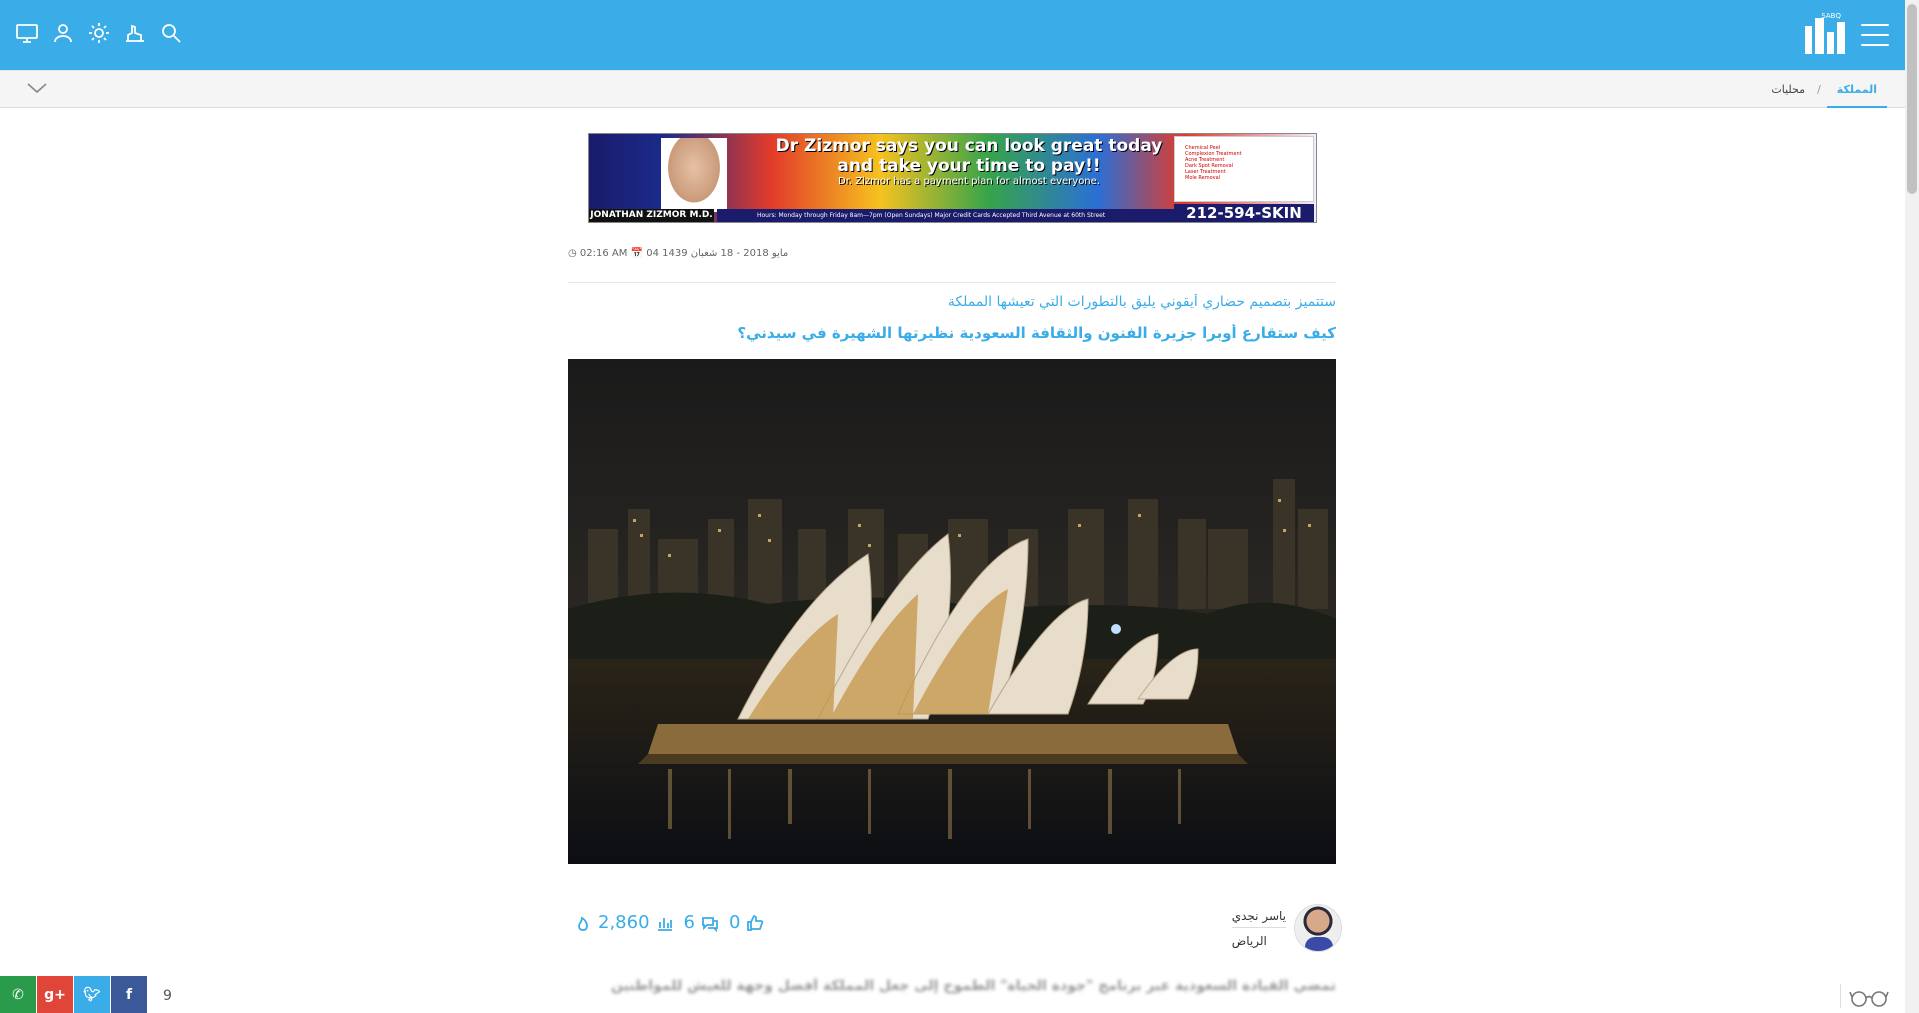 The height and width of the screenshot is (1013, 1919). What do you see at coordinates (583, 923) in the screenshot?
I see `fire-icon` at bounding box center [583, 923].